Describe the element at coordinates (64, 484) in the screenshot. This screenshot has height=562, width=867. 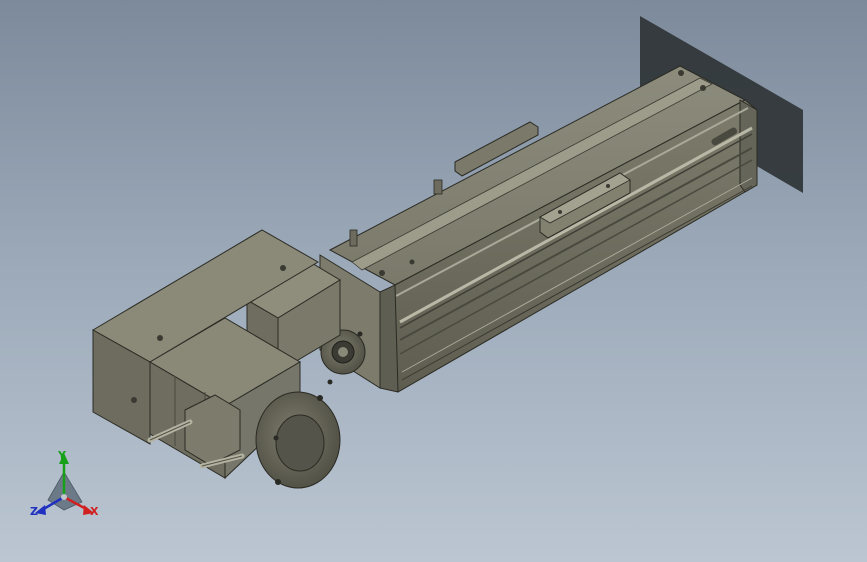
I see `axis-triad` at that location.